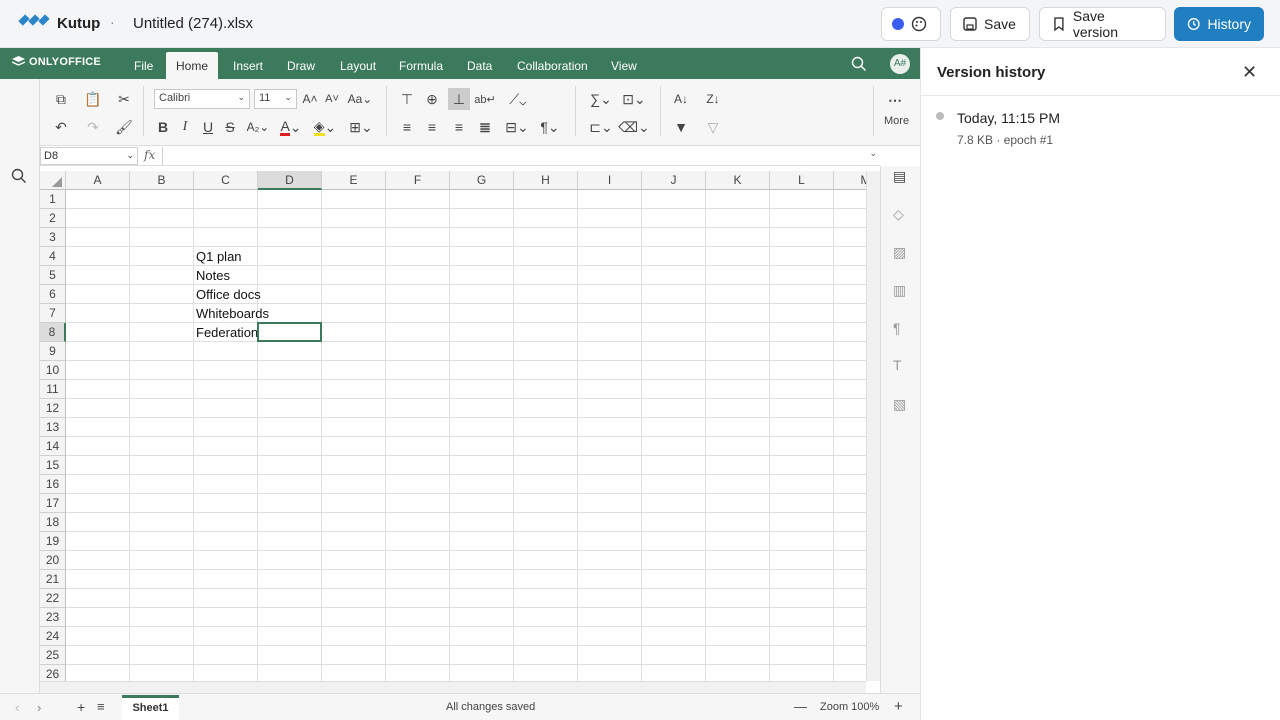 This screenshot has height=720, width=1280. I want to click on fill-icon: ⊡⌄, so click(634, 99).